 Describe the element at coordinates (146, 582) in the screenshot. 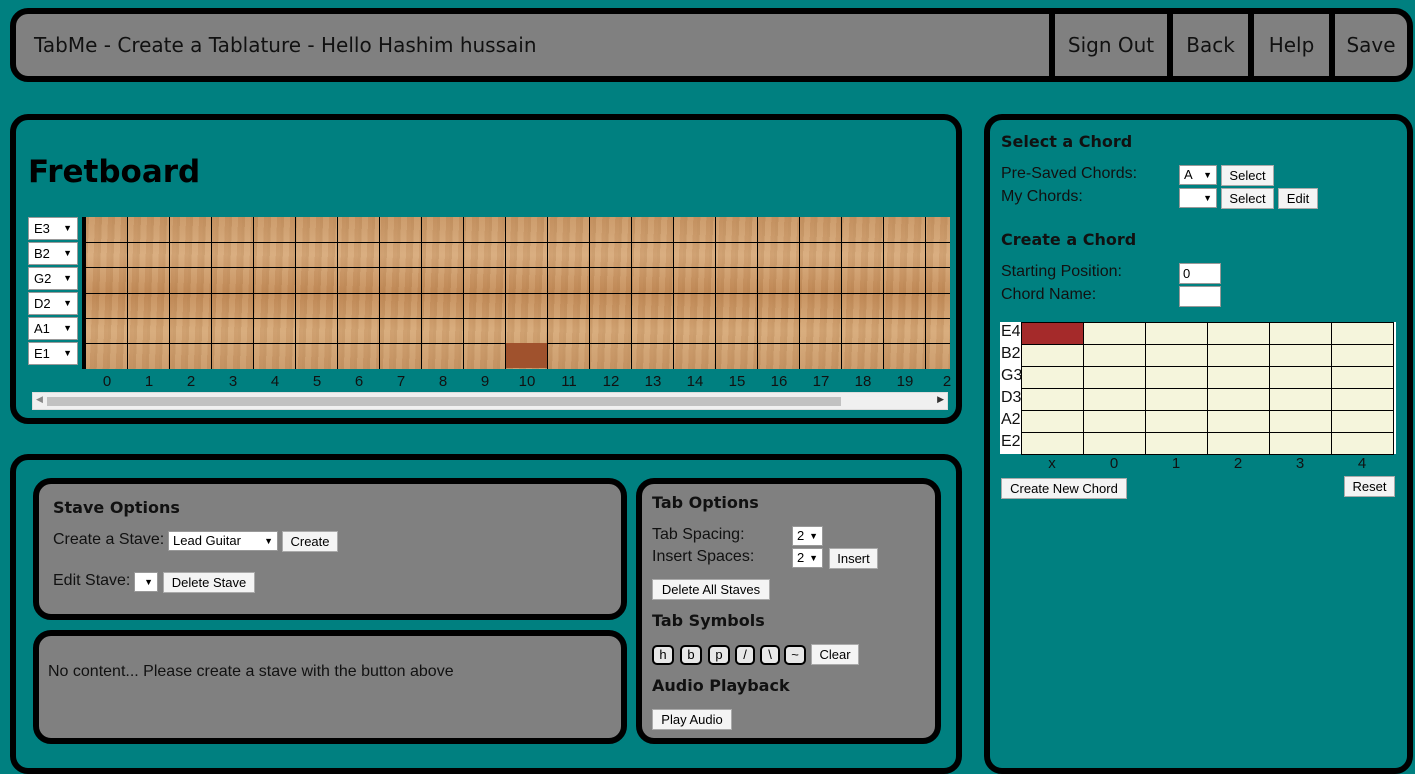

I see `edit-stave-select: ▼` at that location.